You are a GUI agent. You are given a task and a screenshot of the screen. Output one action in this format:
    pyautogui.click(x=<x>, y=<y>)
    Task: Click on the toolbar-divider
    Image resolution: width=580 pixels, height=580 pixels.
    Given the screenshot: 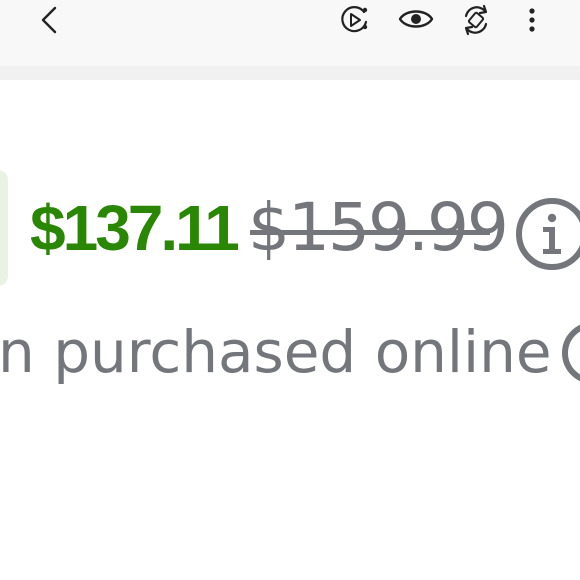 What is the action you would take?
    pyautogui.click(x=290, y=73)
    